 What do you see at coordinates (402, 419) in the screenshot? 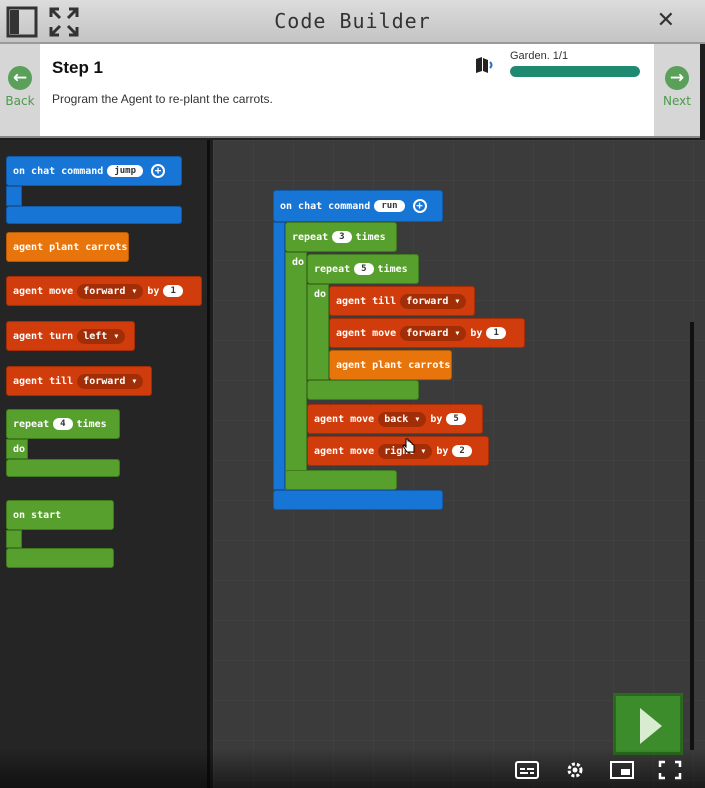
I see `direction-dropdown: back ▾` at bounding box center [402, 419].